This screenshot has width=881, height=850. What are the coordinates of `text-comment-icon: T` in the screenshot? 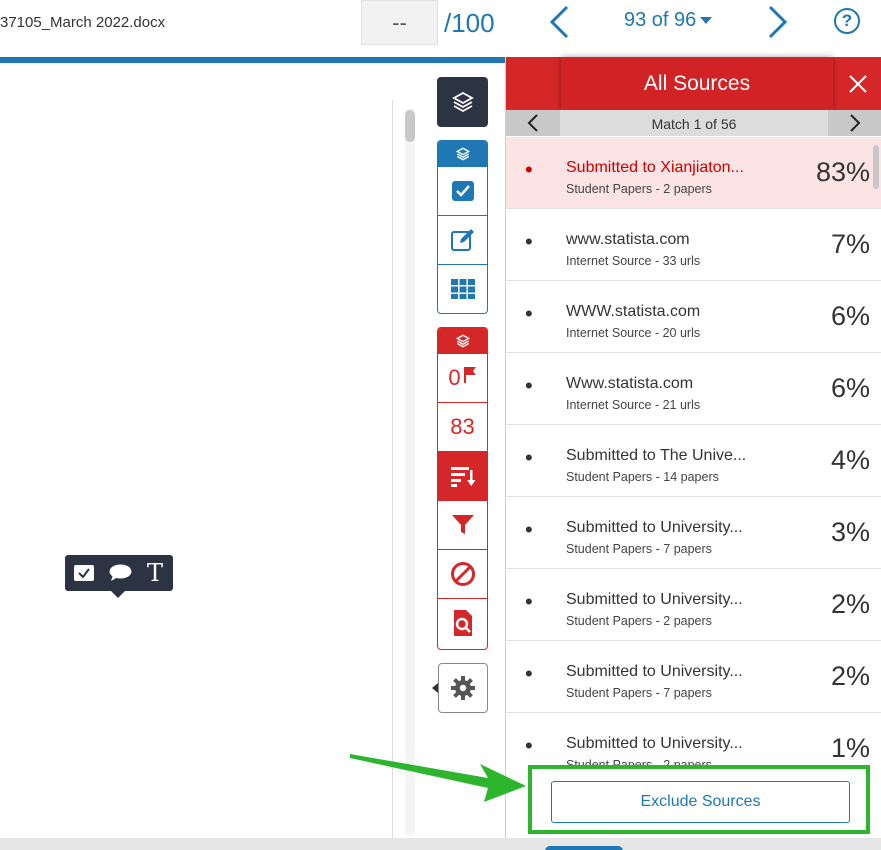 It's located at (155, 573).